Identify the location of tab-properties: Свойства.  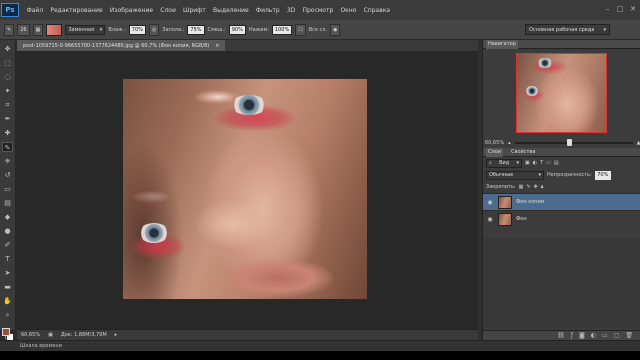
(523, 152).